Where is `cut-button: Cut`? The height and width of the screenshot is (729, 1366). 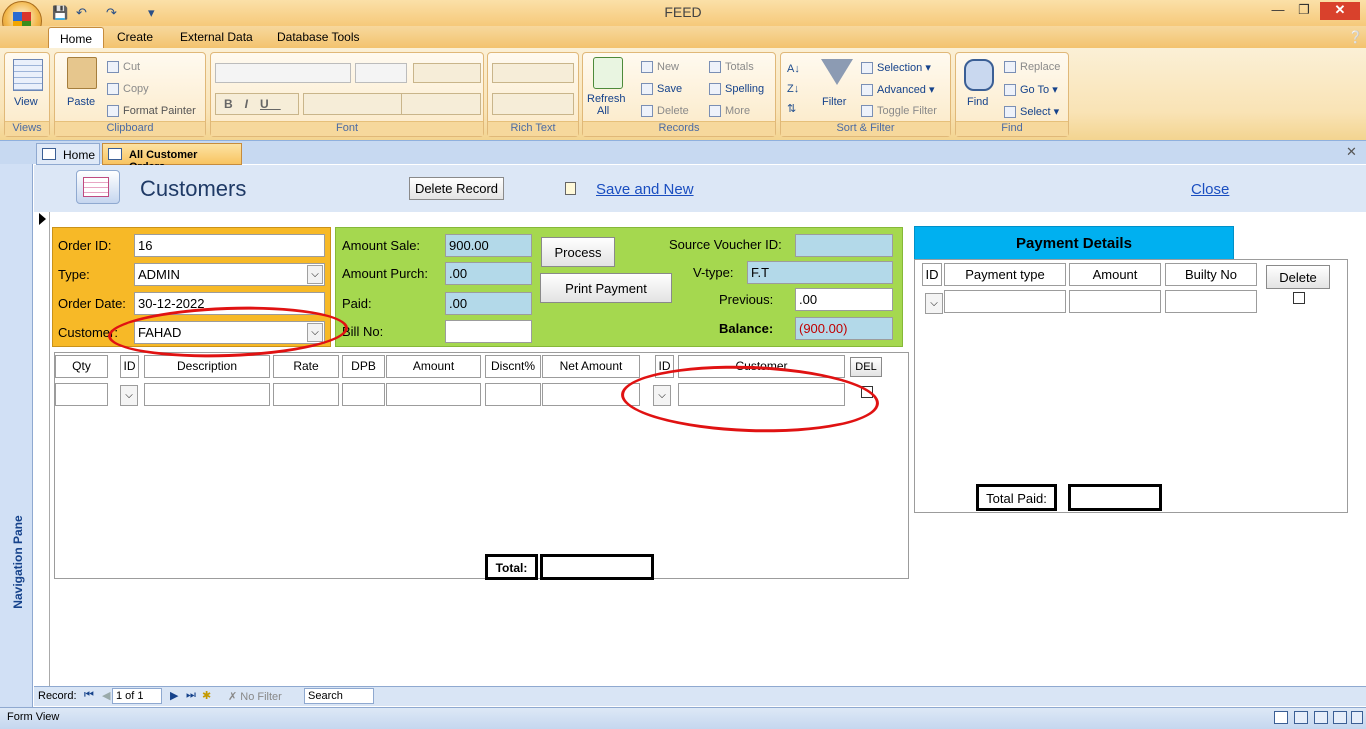 cut-button: Cut is located at coordinates (123, 67).